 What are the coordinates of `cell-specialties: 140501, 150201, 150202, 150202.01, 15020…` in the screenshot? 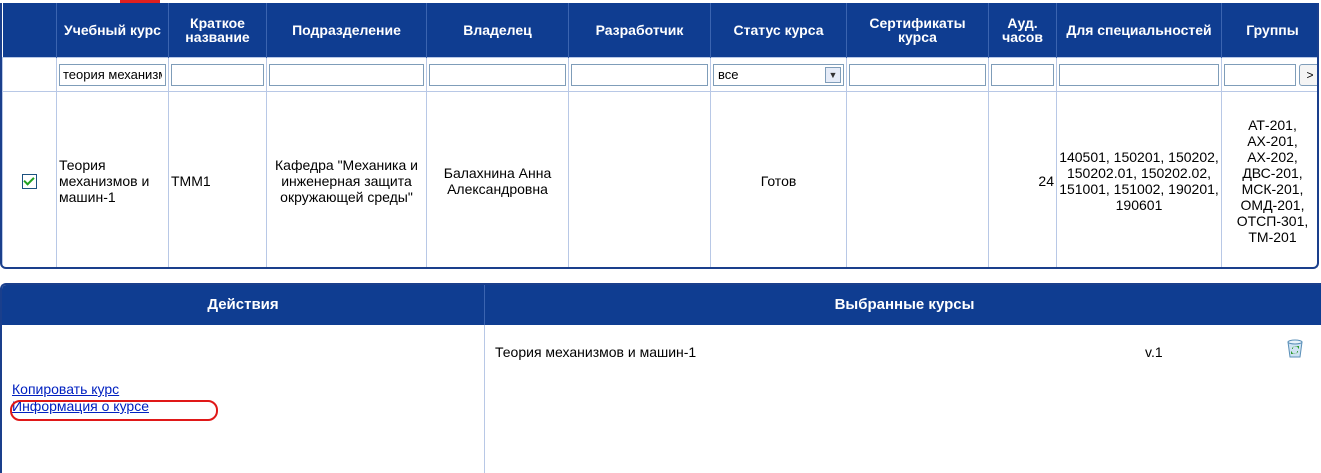 It's located at (1139, 179).